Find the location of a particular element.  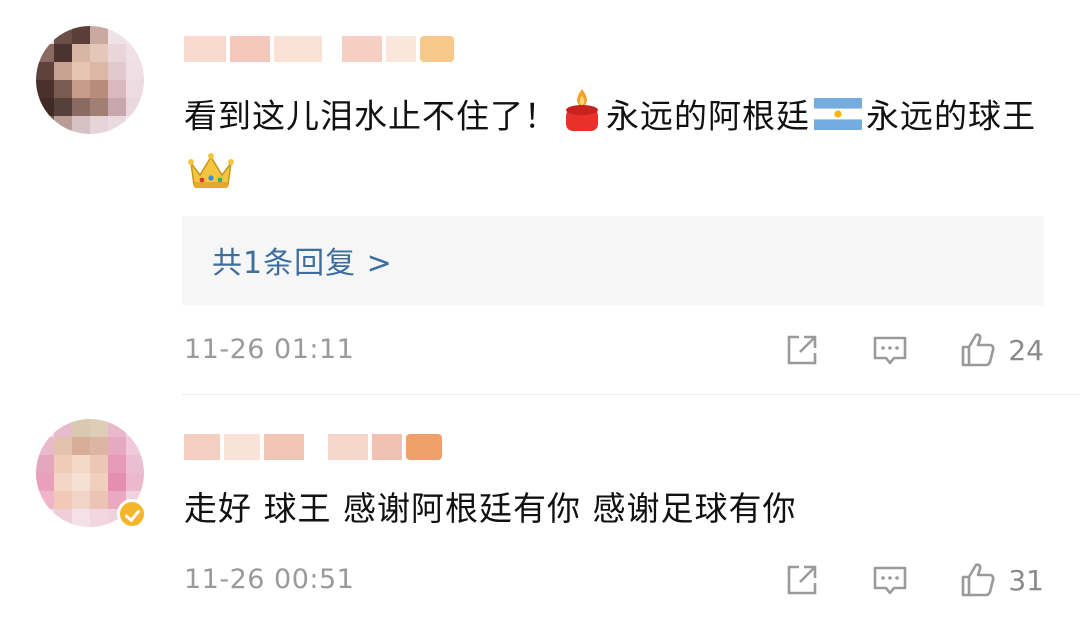

comment-actions: 31 is located at coordinates (913, 580).